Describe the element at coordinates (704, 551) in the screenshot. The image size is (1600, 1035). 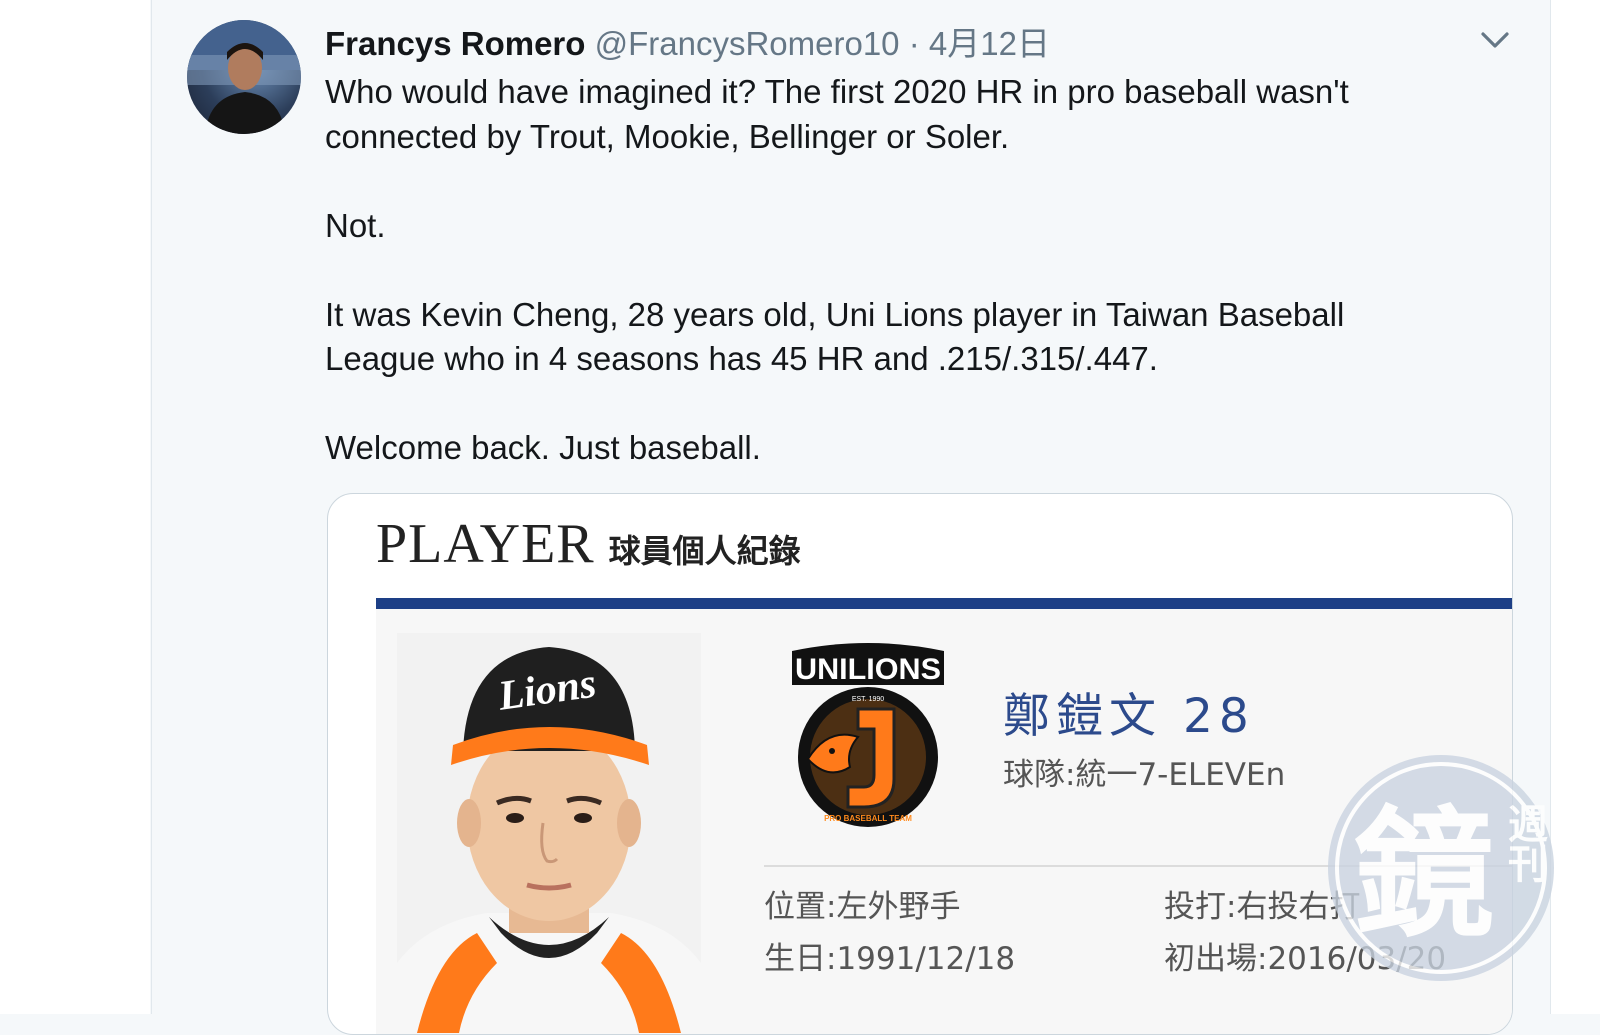
I see `card-title-zh: 球員個人紀錄` at that location.